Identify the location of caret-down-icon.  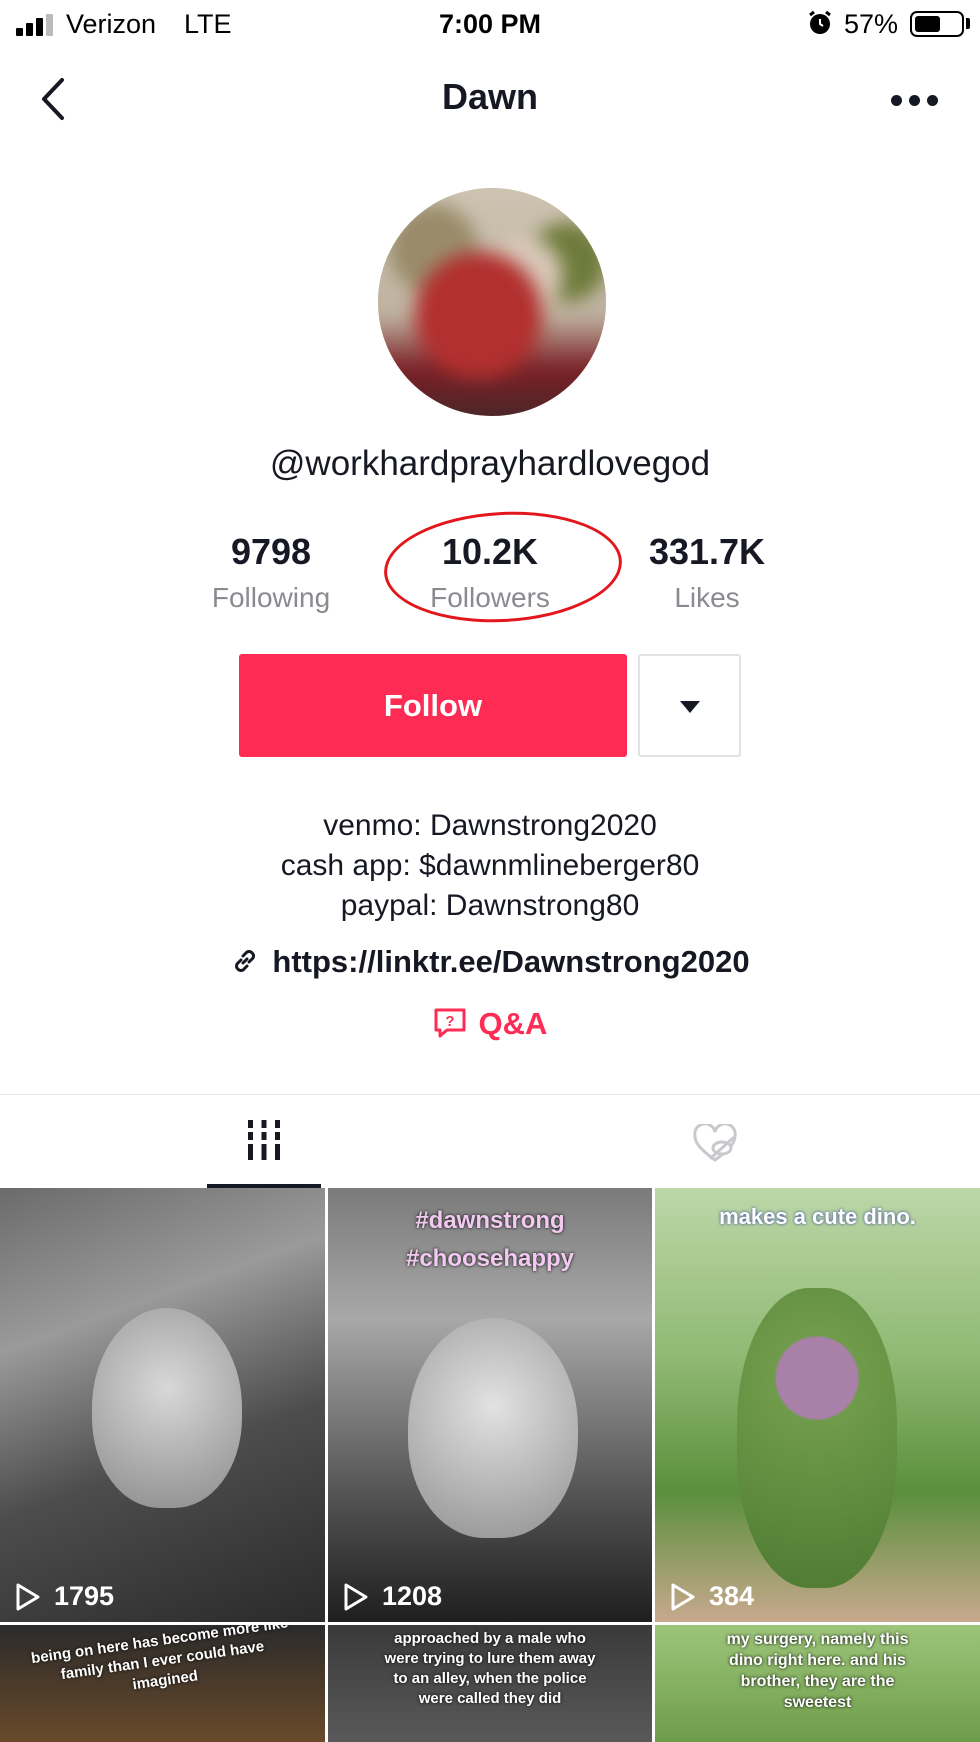
(690, 707).